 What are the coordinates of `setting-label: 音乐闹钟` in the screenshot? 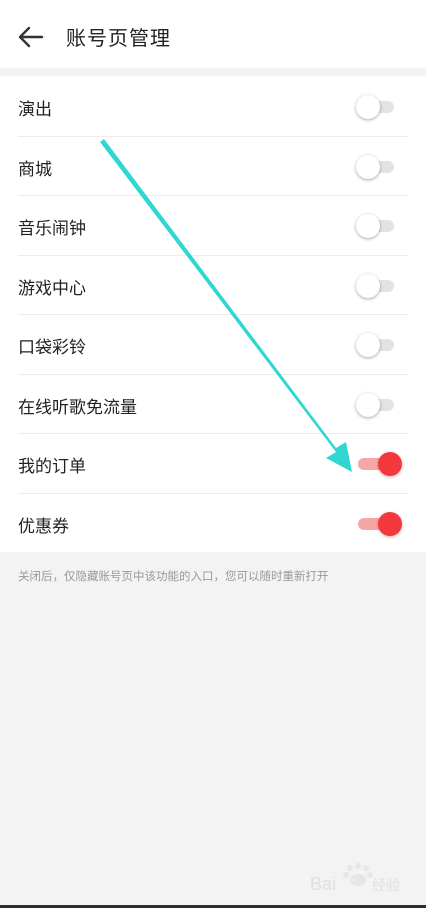 It's located at (52, 229).